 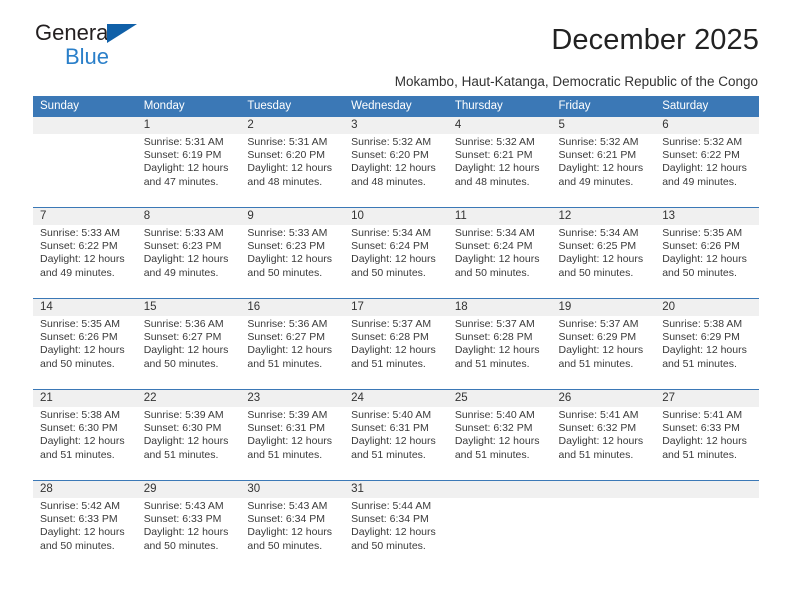 I want to click on day-number-cell: 27, so click(x=707, y=398).